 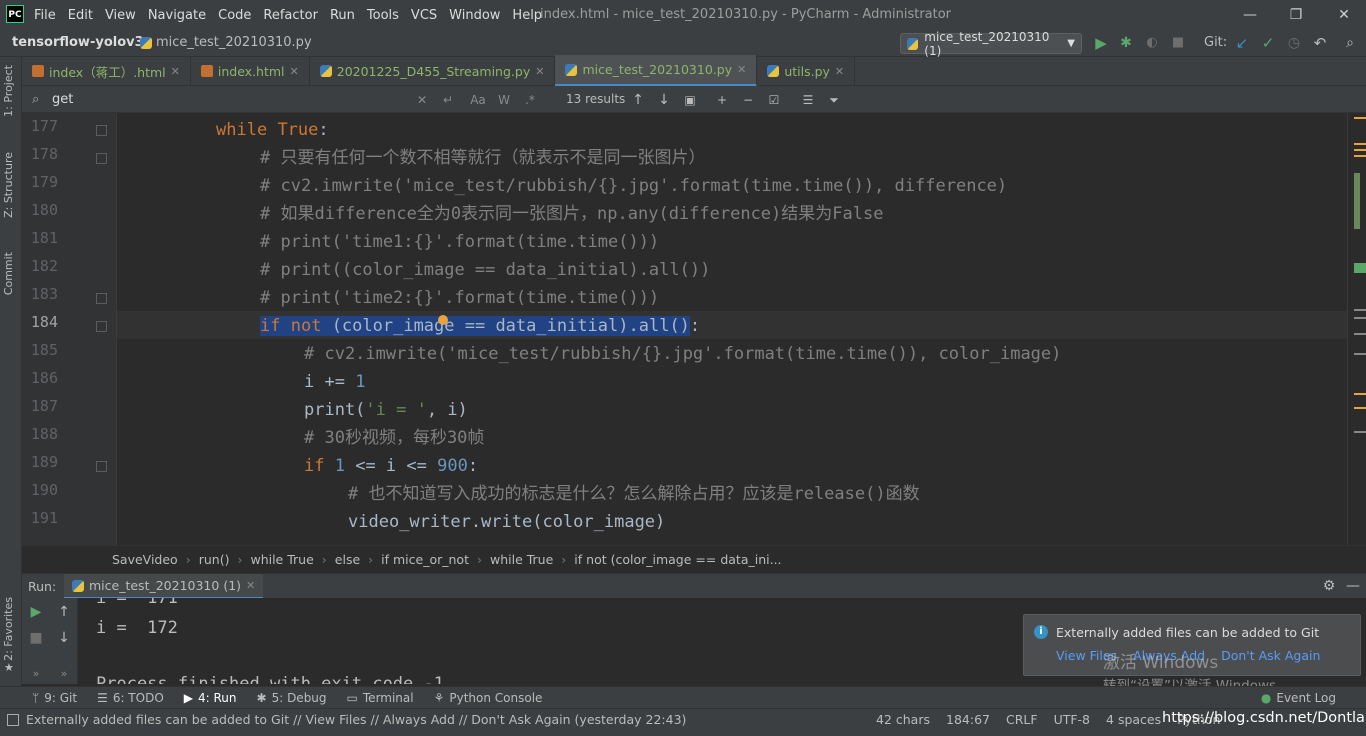 I want to click on run-icon: ▶, so click(x=1101, y=43).